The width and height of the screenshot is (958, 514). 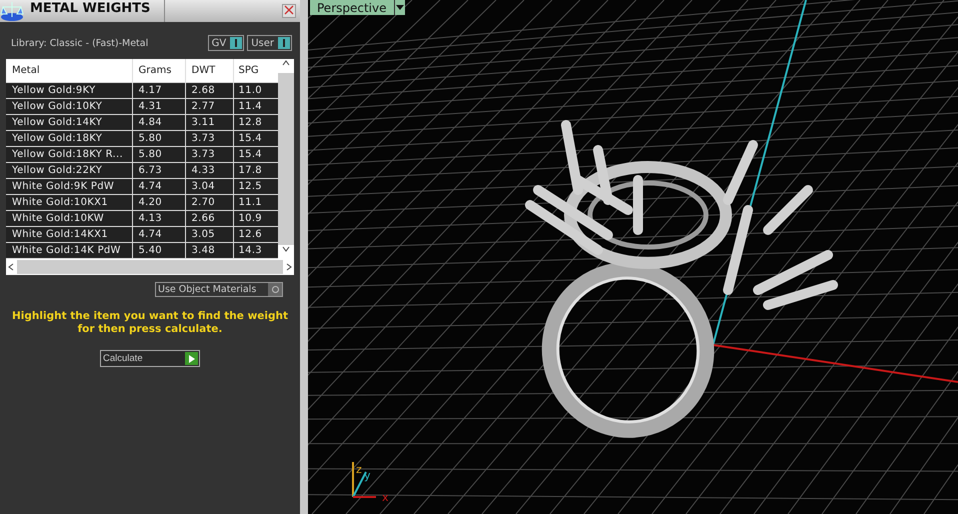 I want to click on table-cell: 2.77, so click(x=209, y=106).